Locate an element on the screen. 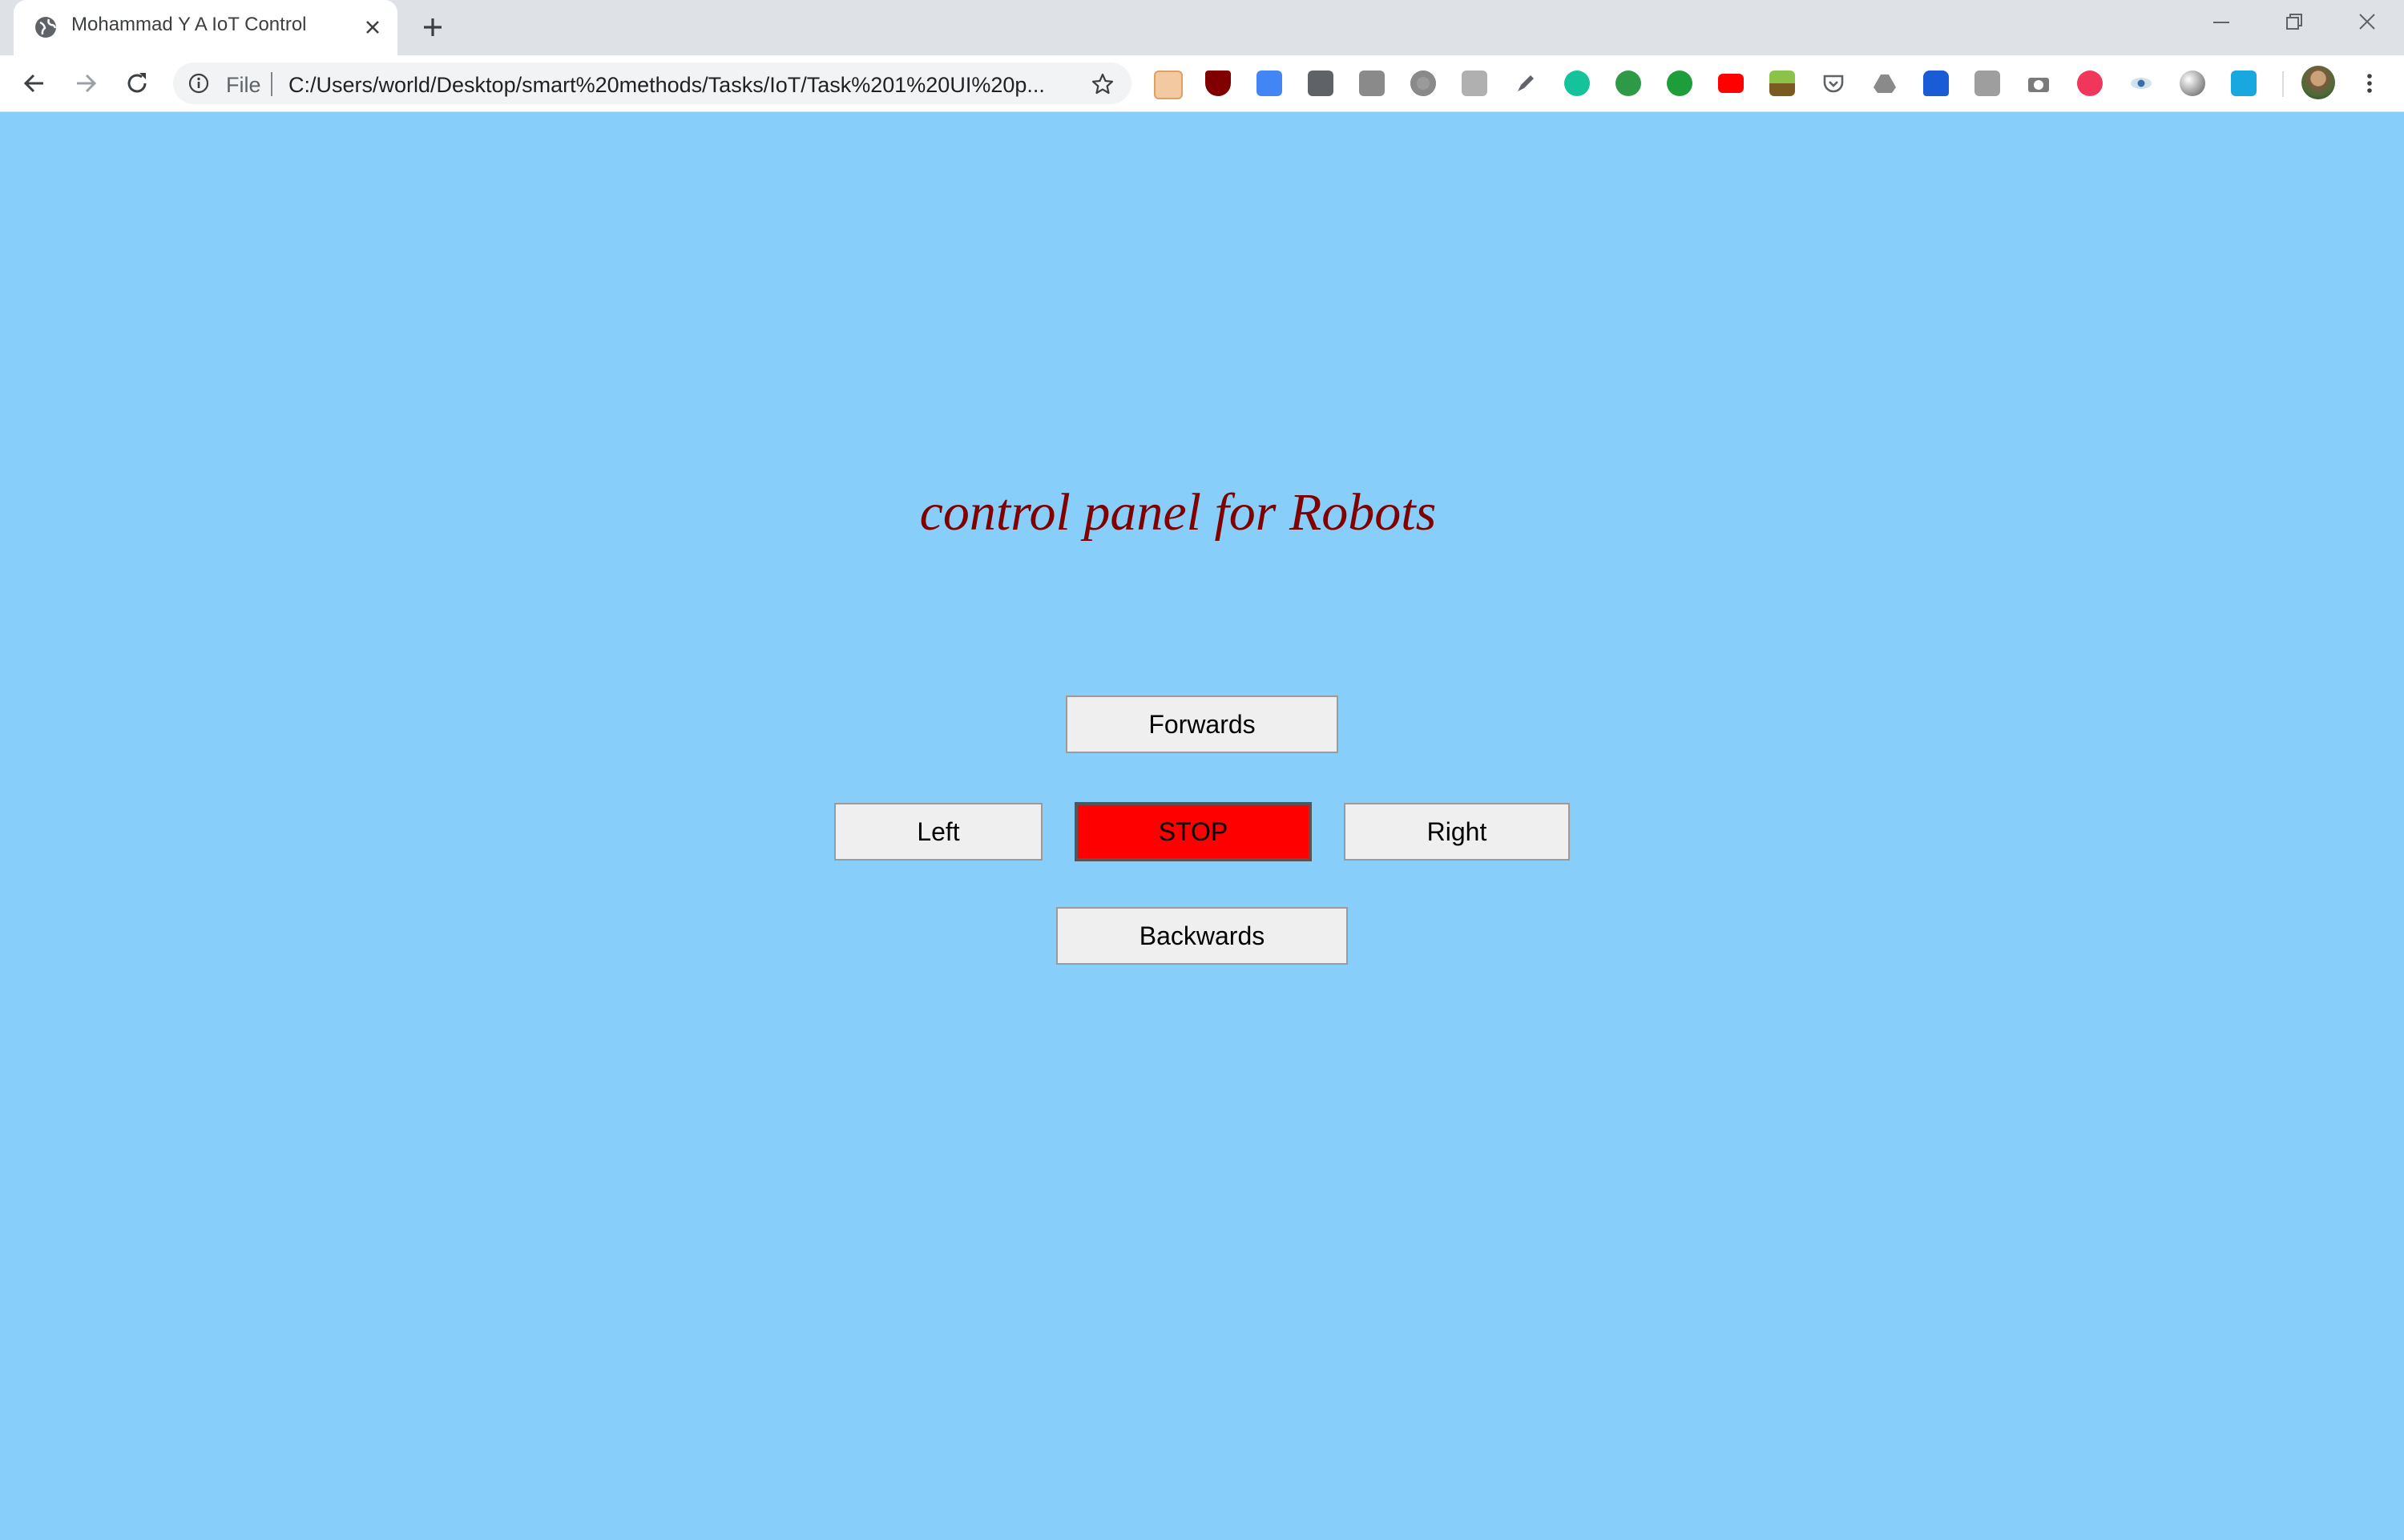 This screenshot has height=1540, width=2404. close-window-icon is located at coordinates (2367, 22).